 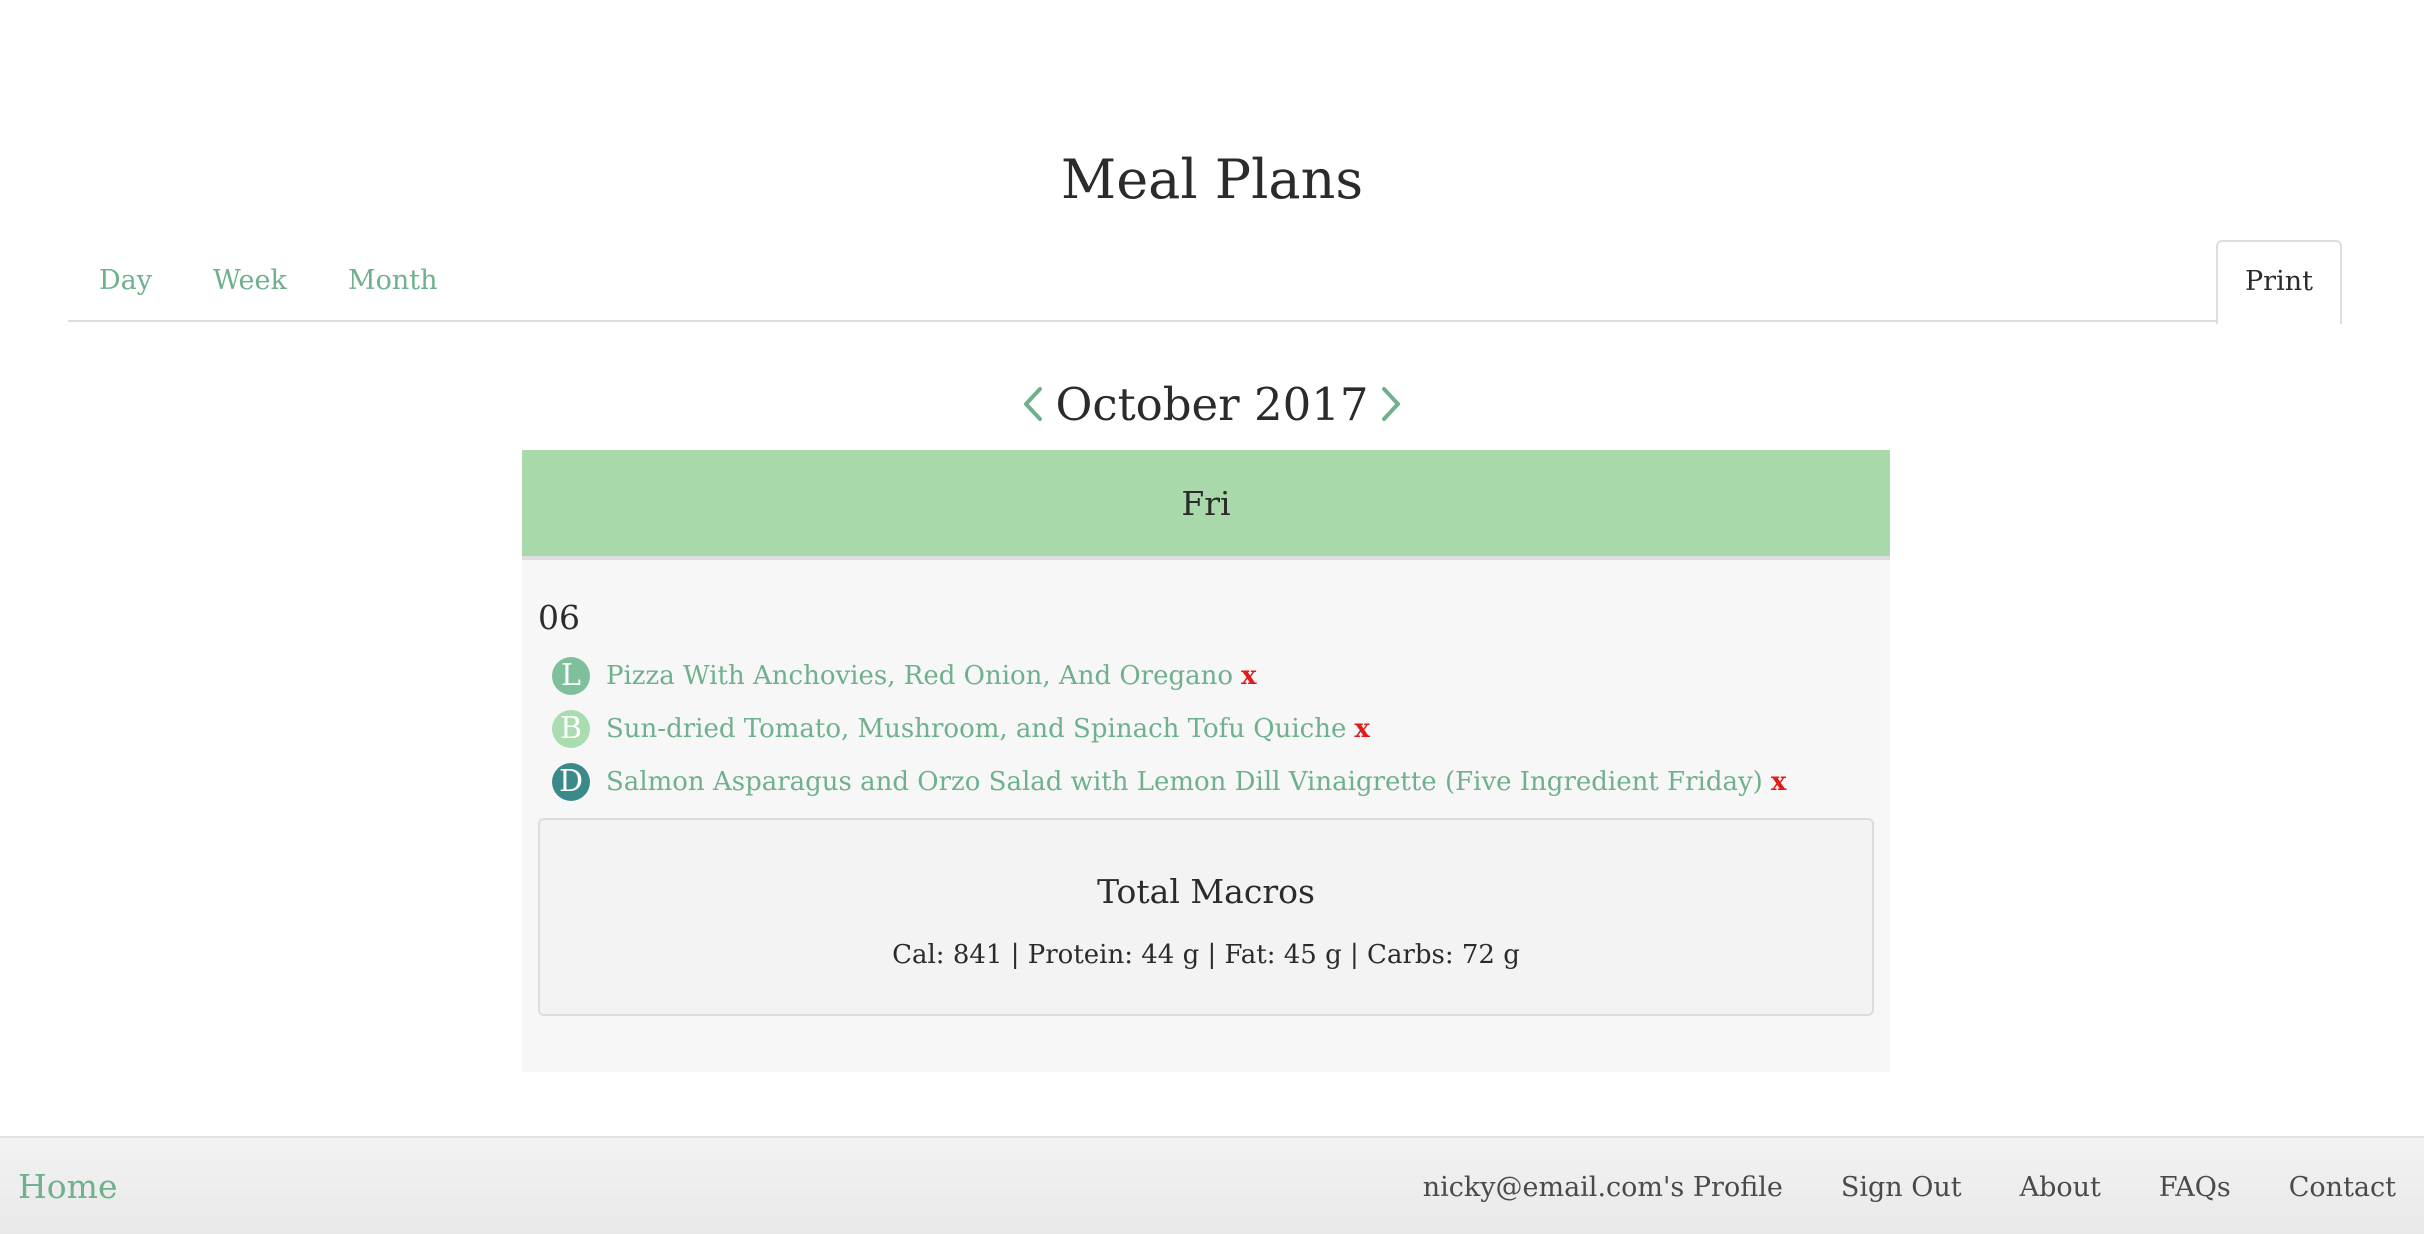 What do you see at coordinates (571, 676) in the screenshot?
I see `meal-badge-lunch: L` at bounding box center [571, 676].